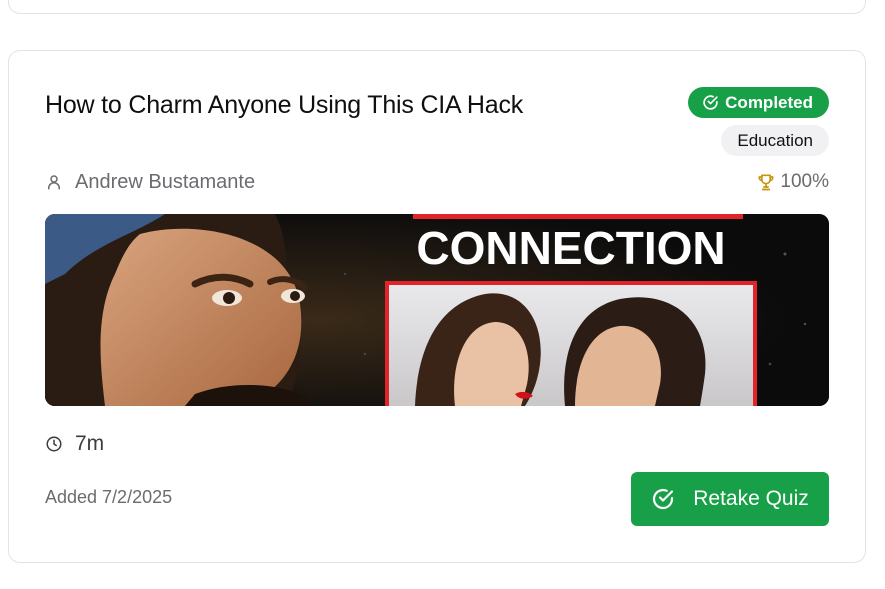  I want to click on duration: 7m, so click(74, 444).